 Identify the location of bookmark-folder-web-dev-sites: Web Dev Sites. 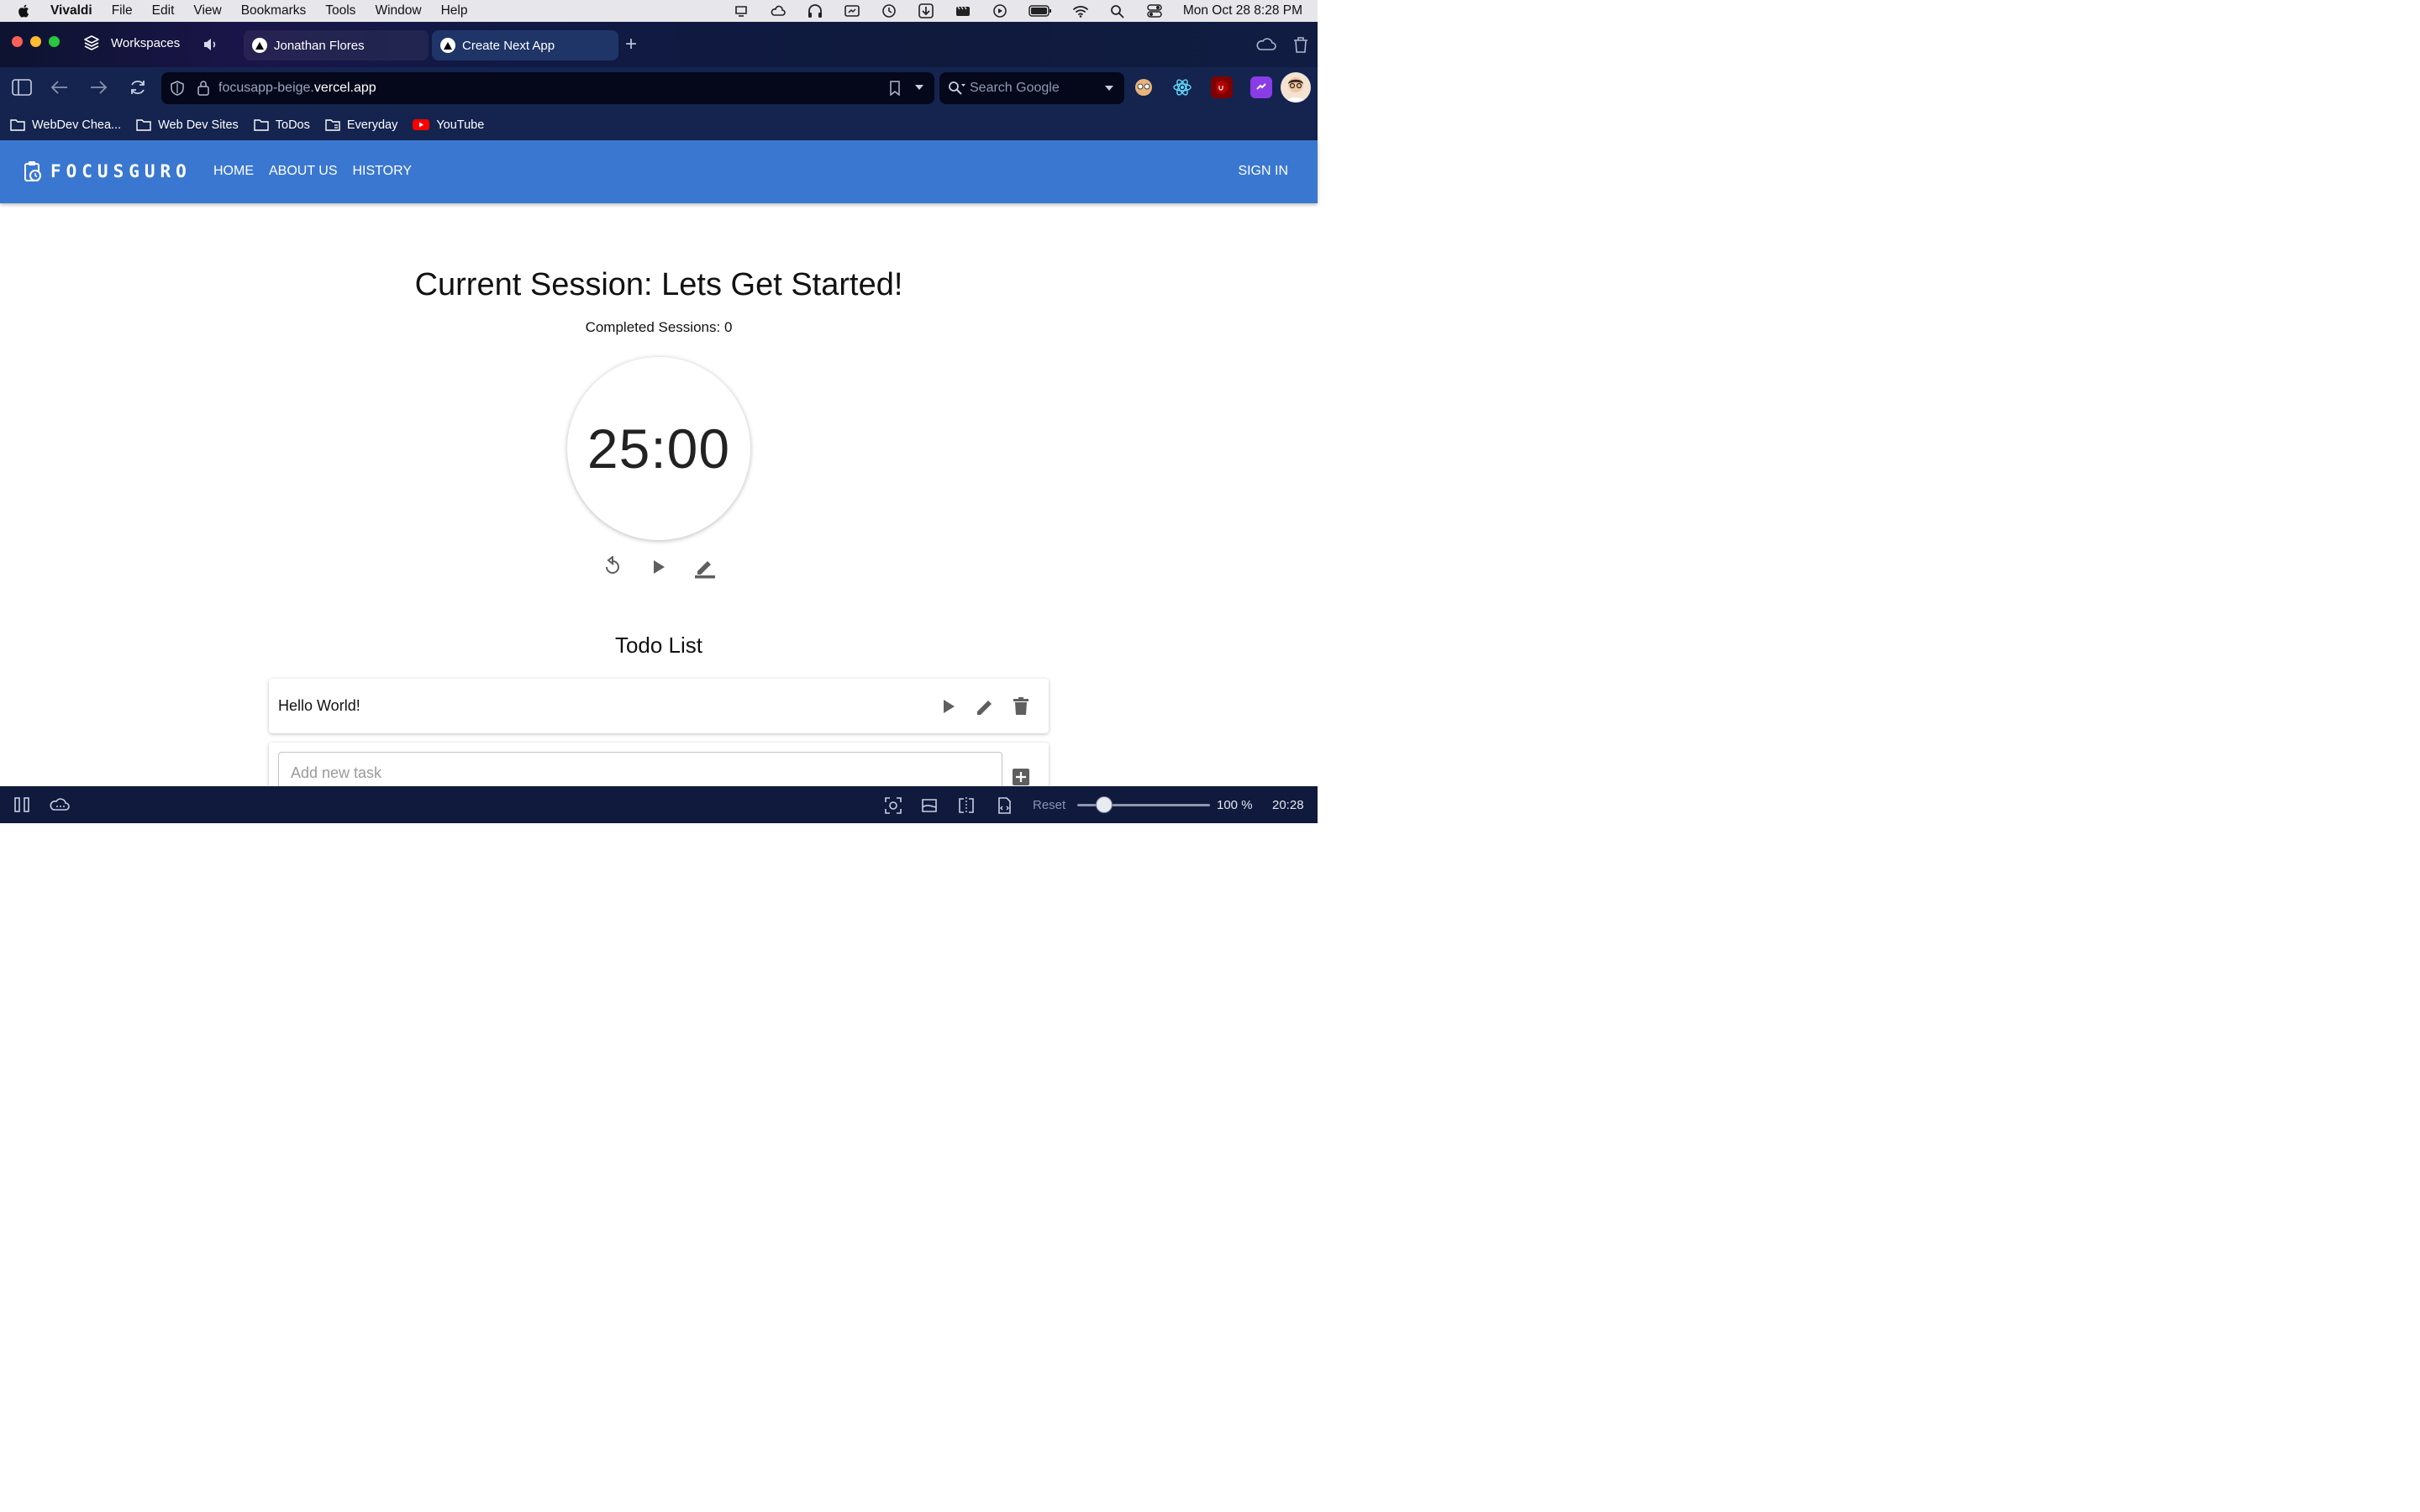
(187, 125).